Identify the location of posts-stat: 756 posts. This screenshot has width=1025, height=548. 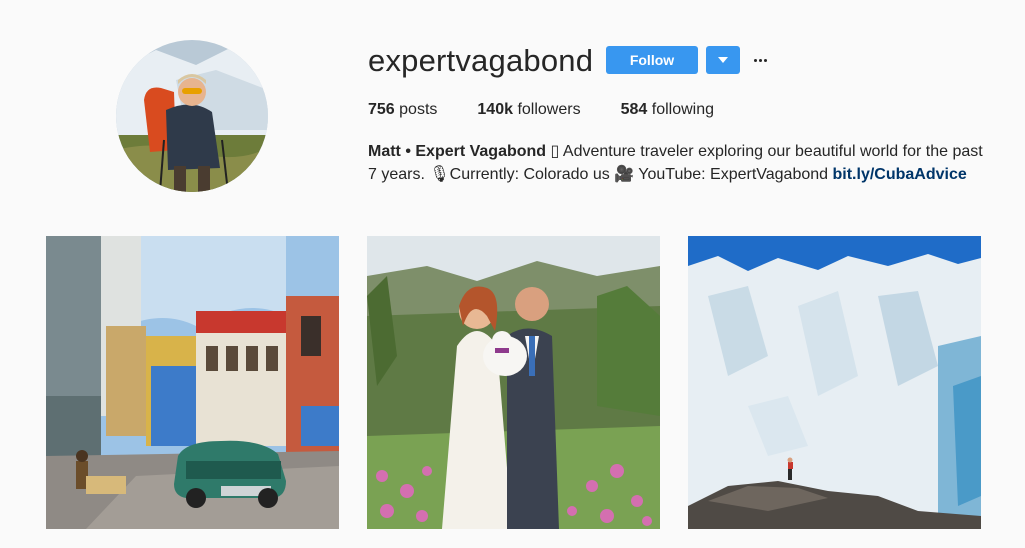
(402, 110).